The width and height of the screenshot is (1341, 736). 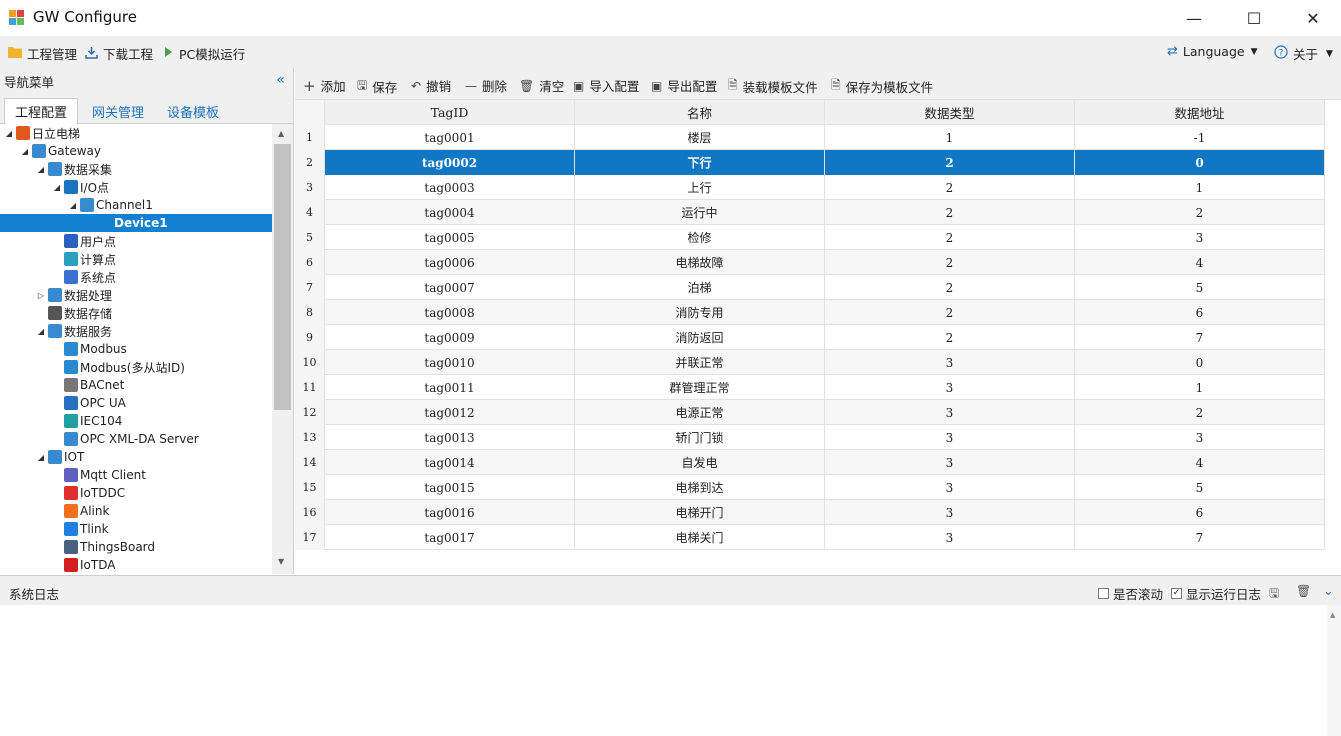 I want to click on table-row: 16 tag0016 电梯开门 3 6, so click(x=810, y=512).